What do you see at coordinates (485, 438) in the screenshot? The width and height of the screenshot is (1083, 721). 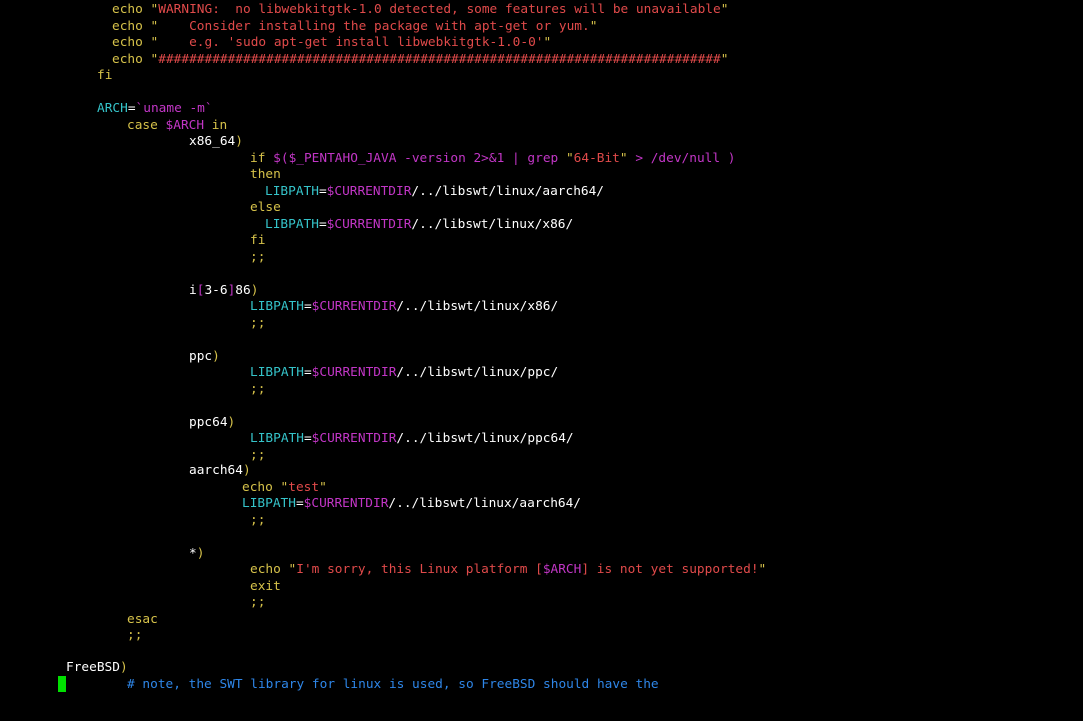 I see `path-text: /../libswt/linux/ppc64/` at bounding box center [485, 438].